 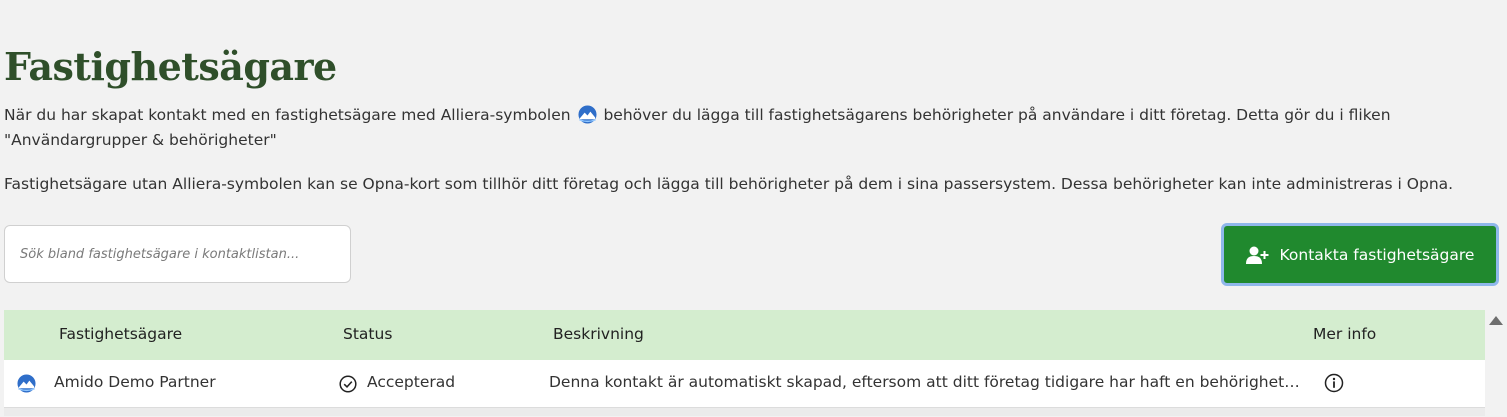 What do you see at coordinates (170, 66) in the screenshot?
I see `page-title: Fastighetsägare` at bounding box center [170, 66].